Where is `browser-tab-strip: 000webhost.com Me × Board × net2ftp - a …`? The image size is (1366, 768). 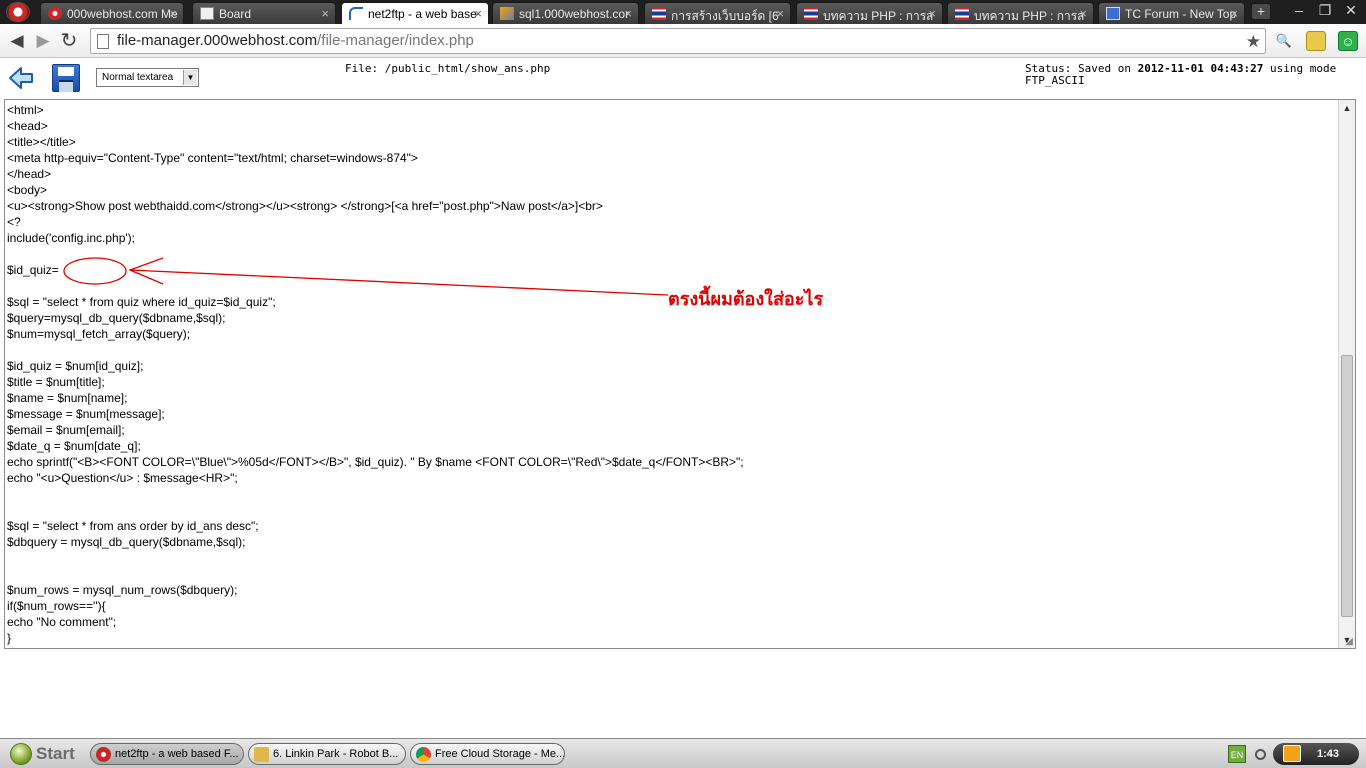
browser-tab-strip: 000webhost.com Me × Board × net2ftp - a … is located at coordinates (683, 12).